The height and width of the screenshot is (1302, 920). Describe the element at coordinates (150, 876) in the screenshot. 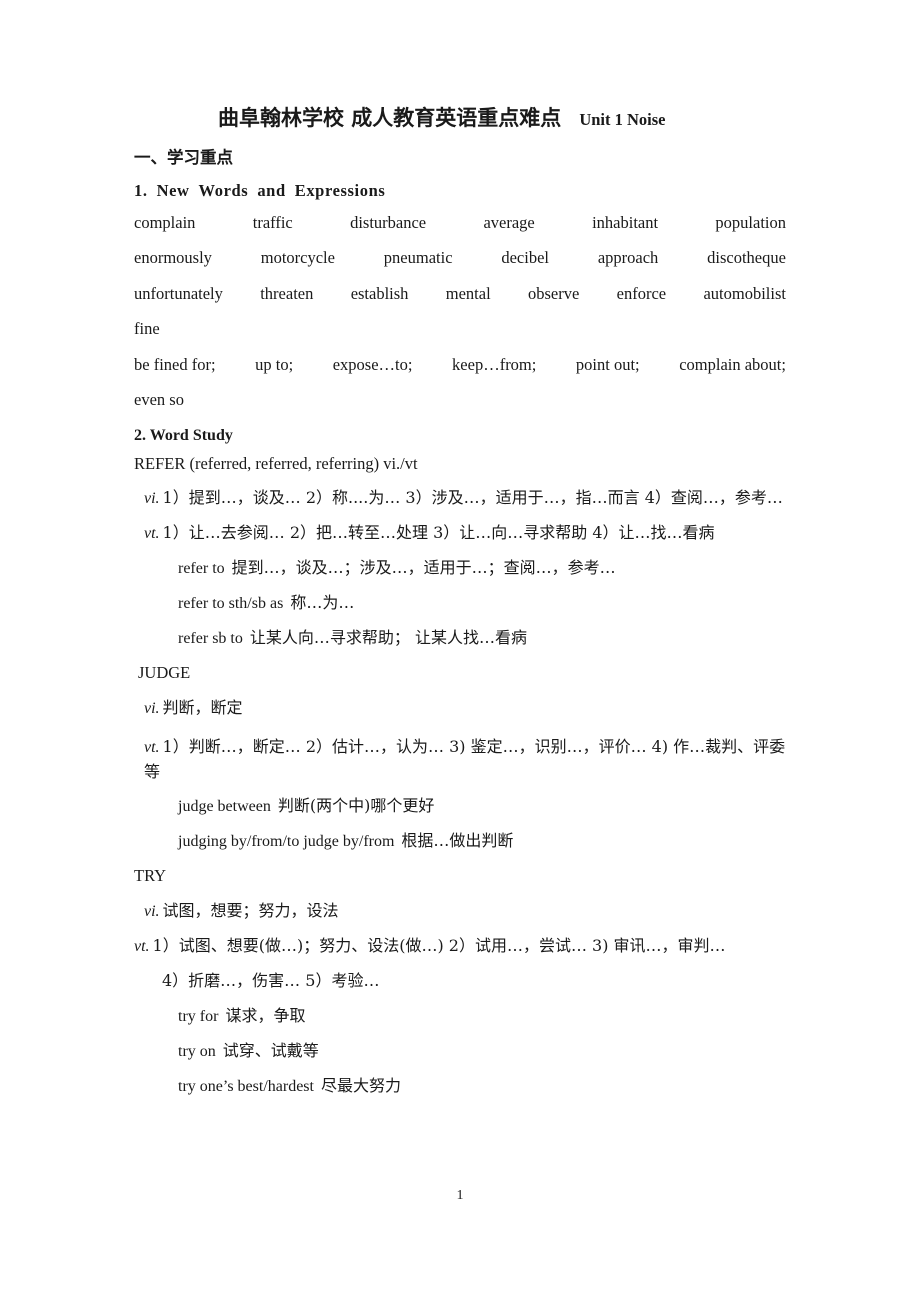

I see `entry-headword: TRY` at that location.